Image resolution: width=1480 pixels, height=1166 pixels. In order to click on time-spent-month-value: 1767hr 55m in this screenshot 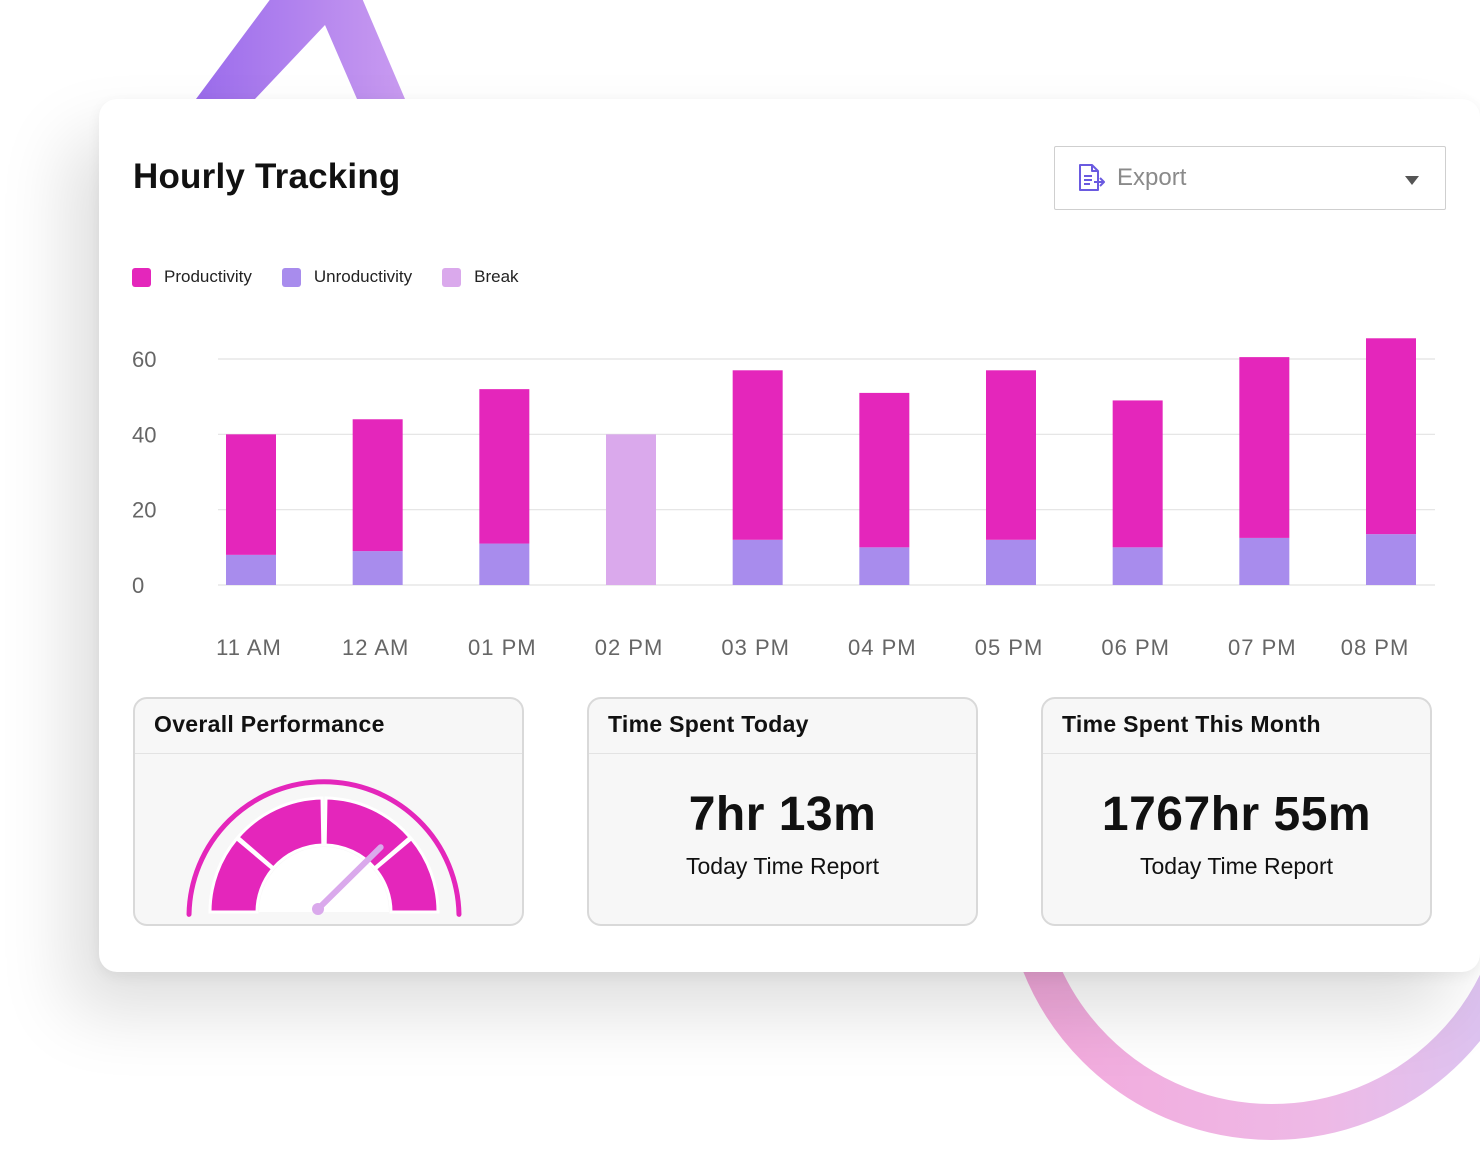, I will do `click(1236, 814)`.